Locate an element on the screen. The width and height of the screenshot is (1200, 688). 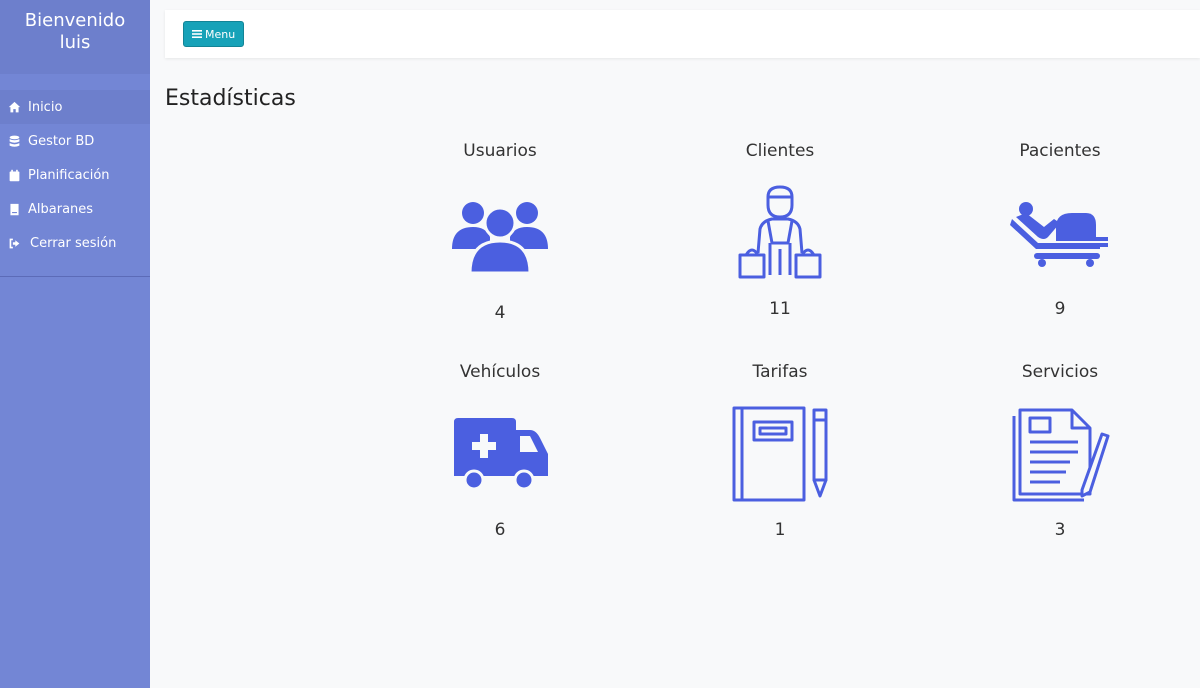
sidebar-header: Bienvenido luis is located at coordinates (75, 37).